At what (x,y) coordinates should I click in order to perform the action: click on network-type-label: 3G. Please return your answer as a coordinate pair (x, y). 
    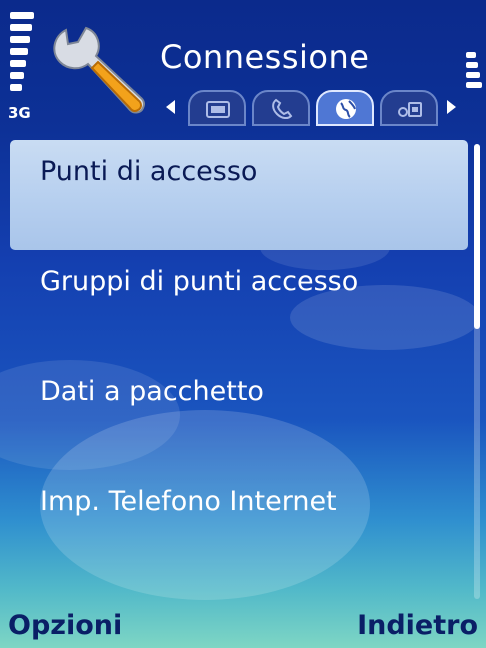
    Looking at the image, I should click on (19, 113).